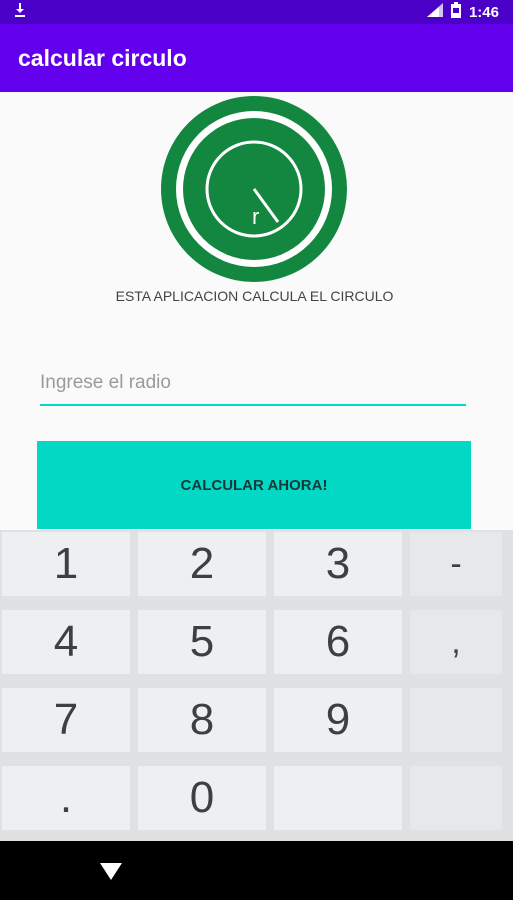 This screenshot has width=513, height=900. Describe the element at coordinates (254, 485) in the screenshot. I see `calculate-button: CALCULAR AHORA!` at that location.